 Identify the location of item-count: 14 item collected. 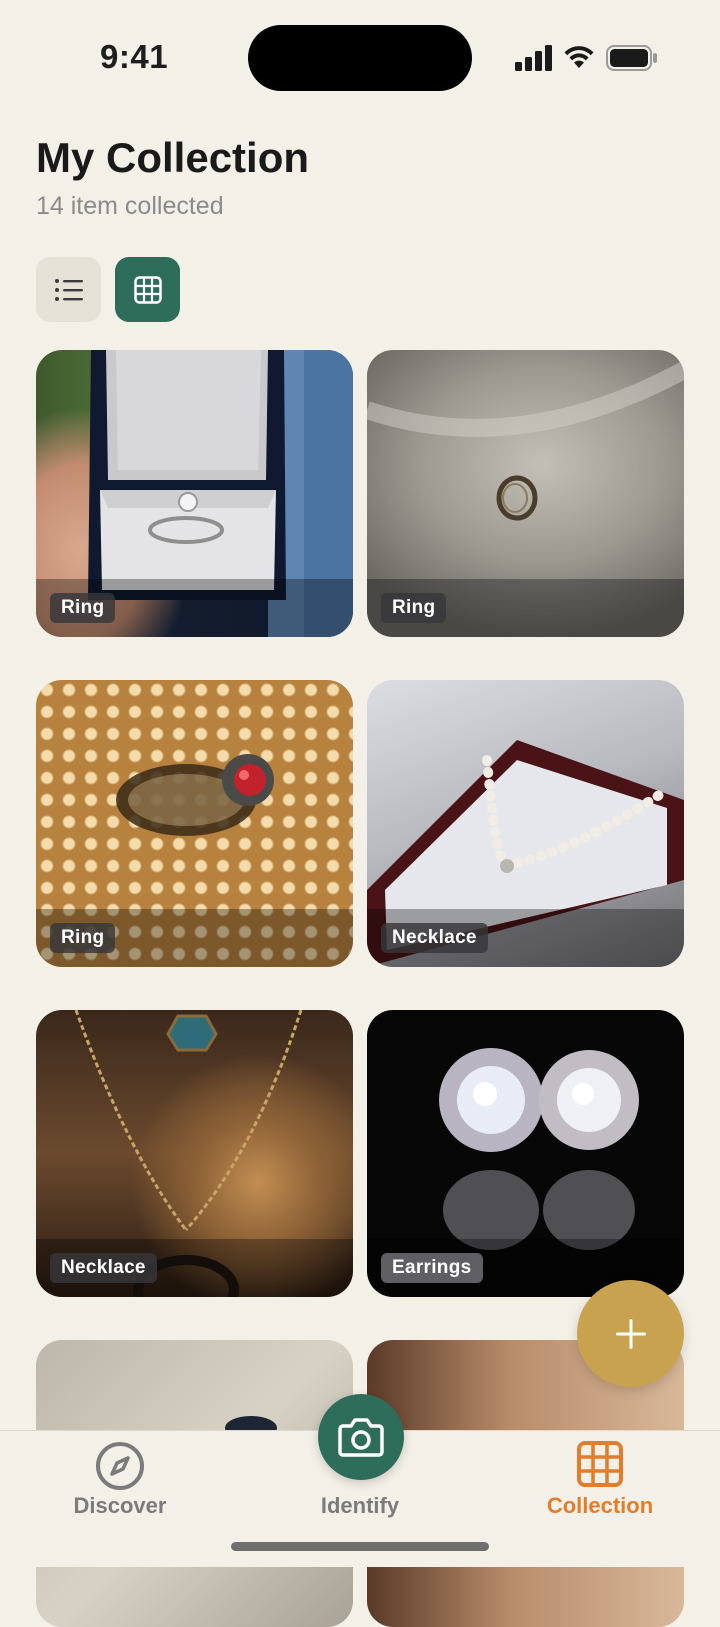
(130, 206).